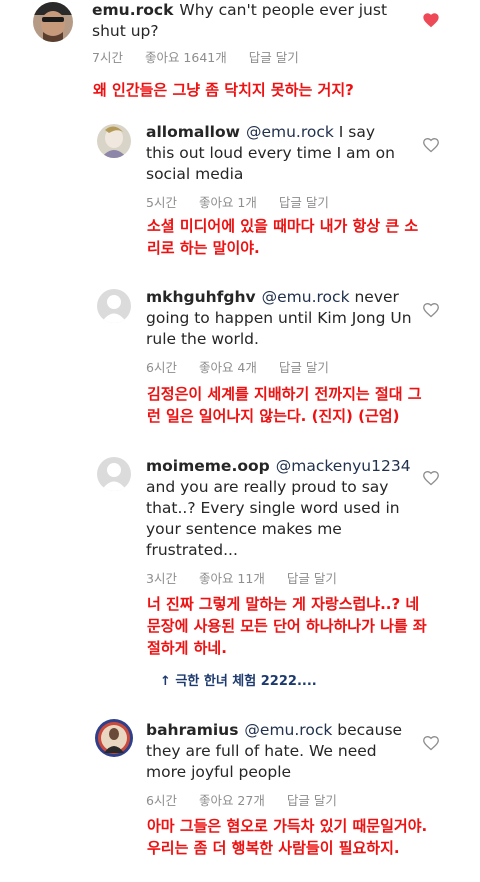 Image resolution: width=480 pixels, height=882 pixels. I want to click on username: allomallow, so click(193, 132).